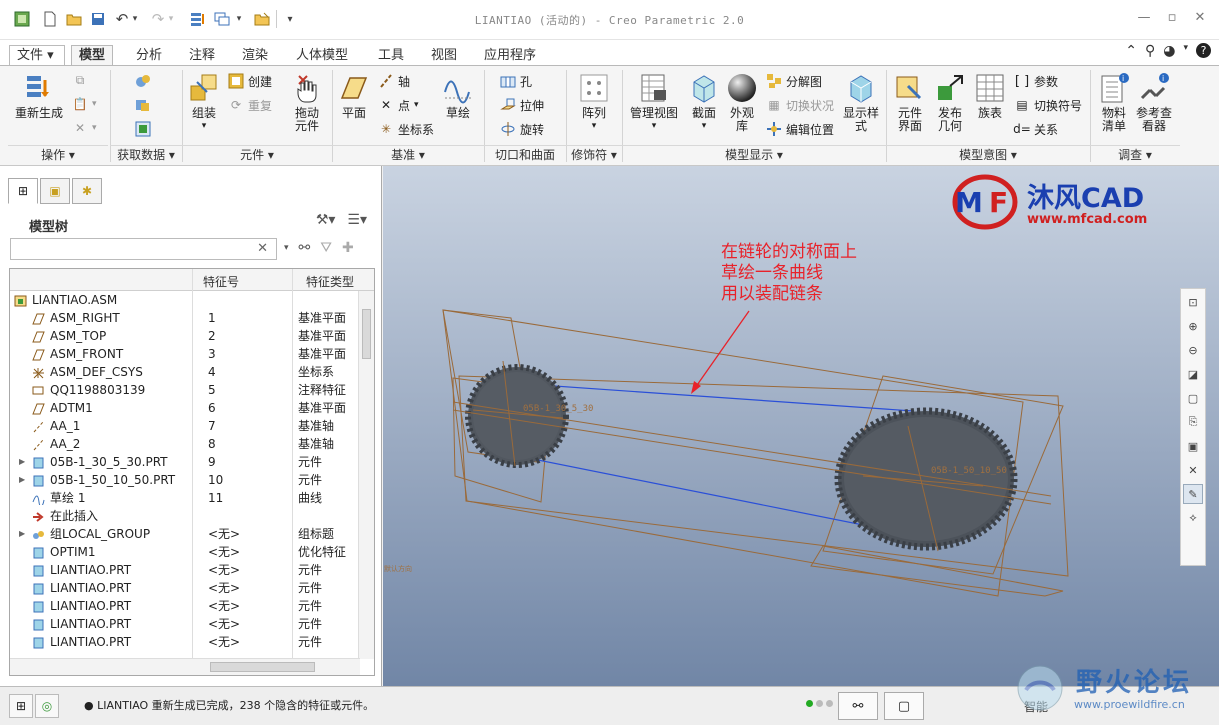 This screenshot has height=725, width=1219. I want to click on tree-row: ASM_DEF_CSYS 4 坐标系, so click(192, 372).